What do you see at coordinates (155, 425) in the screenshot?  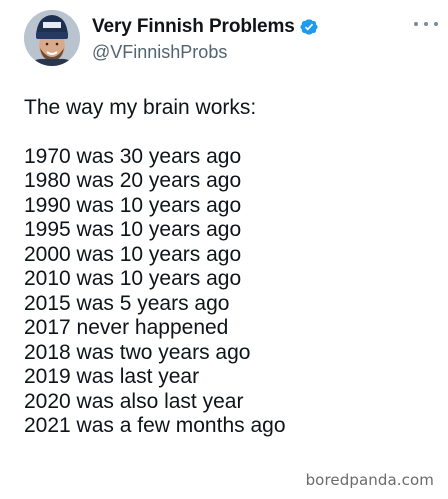 I see `tweet-line: 2021 was a few months ago` at bounding box center [155, 425].